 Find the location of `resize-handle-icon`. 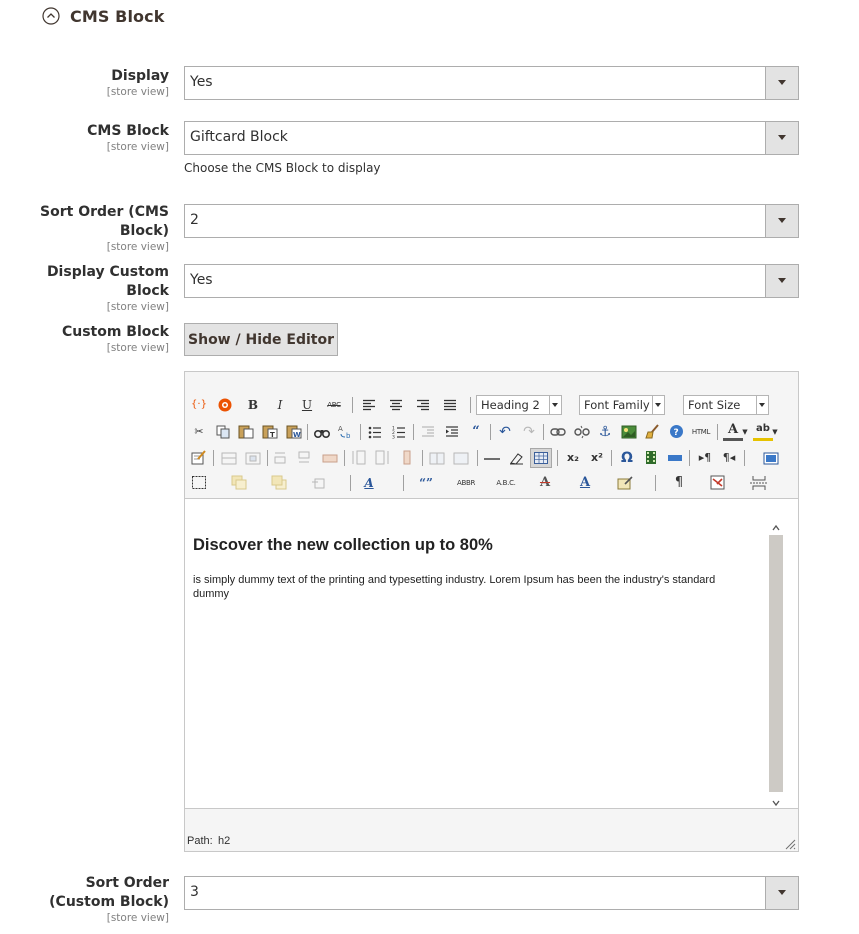

resize-handle-icon is located at coordinates (790, 844).